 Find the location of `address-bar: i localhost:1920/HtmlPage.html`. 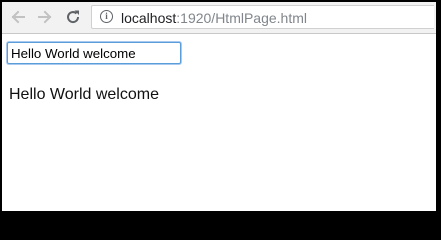

address-bar: i localhost:1920/HtmlPage.html is located at coordinates (262, 17).